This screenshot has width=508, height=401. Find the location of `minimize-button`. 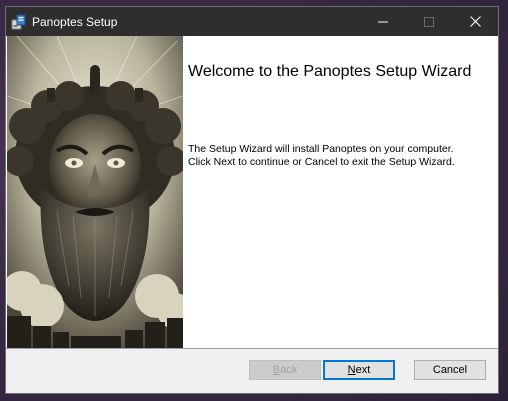

minimize-button is located at coordinates (383, 21).